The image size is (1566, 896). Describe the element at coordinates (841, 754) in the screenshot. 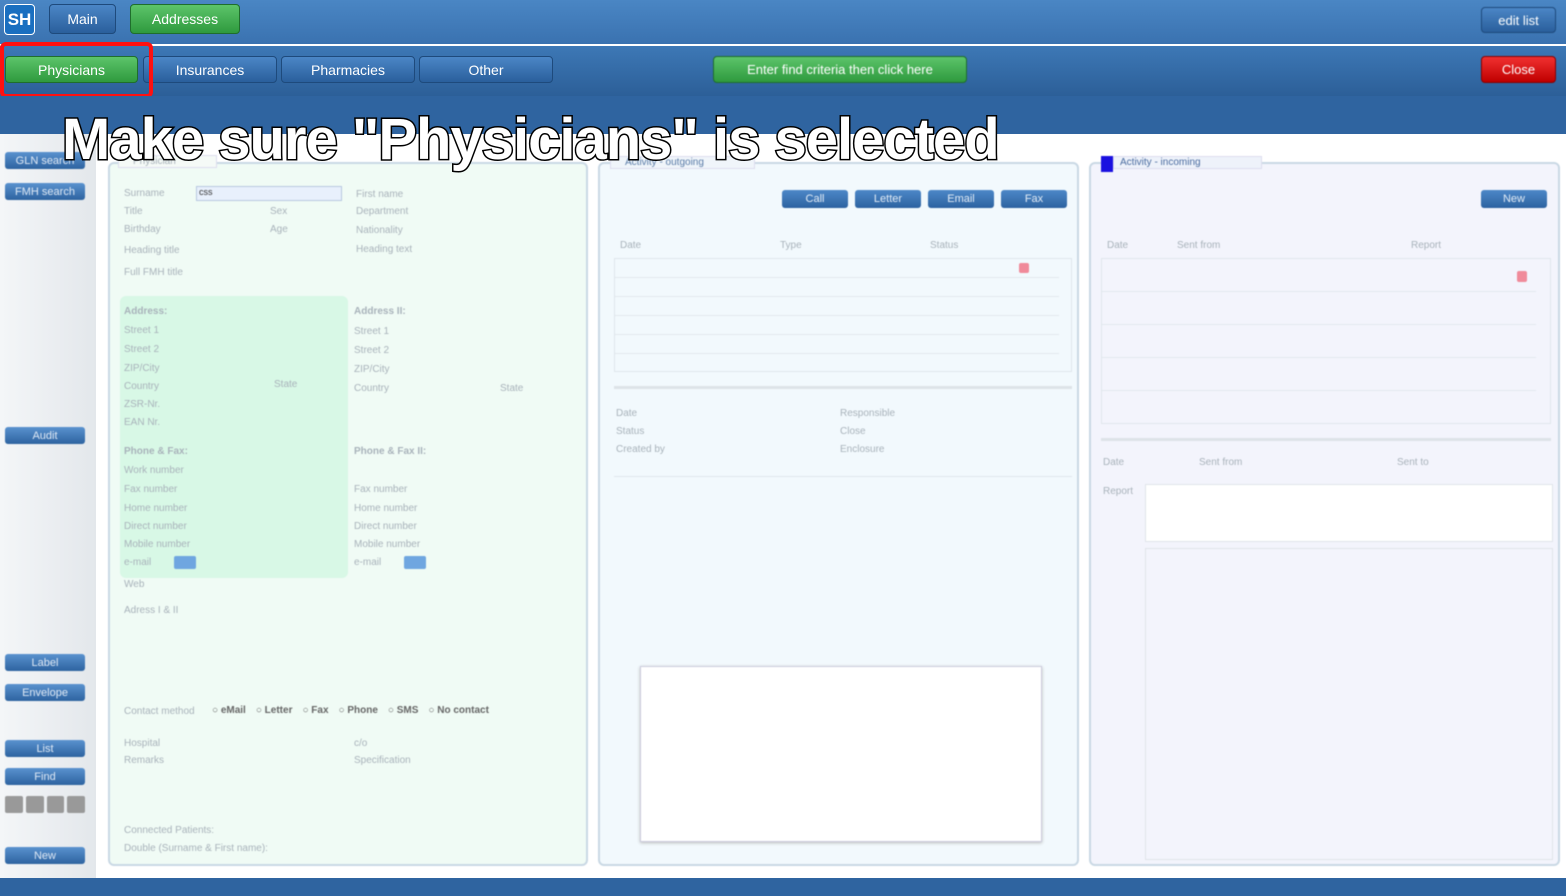

I see `text-field` at that location.